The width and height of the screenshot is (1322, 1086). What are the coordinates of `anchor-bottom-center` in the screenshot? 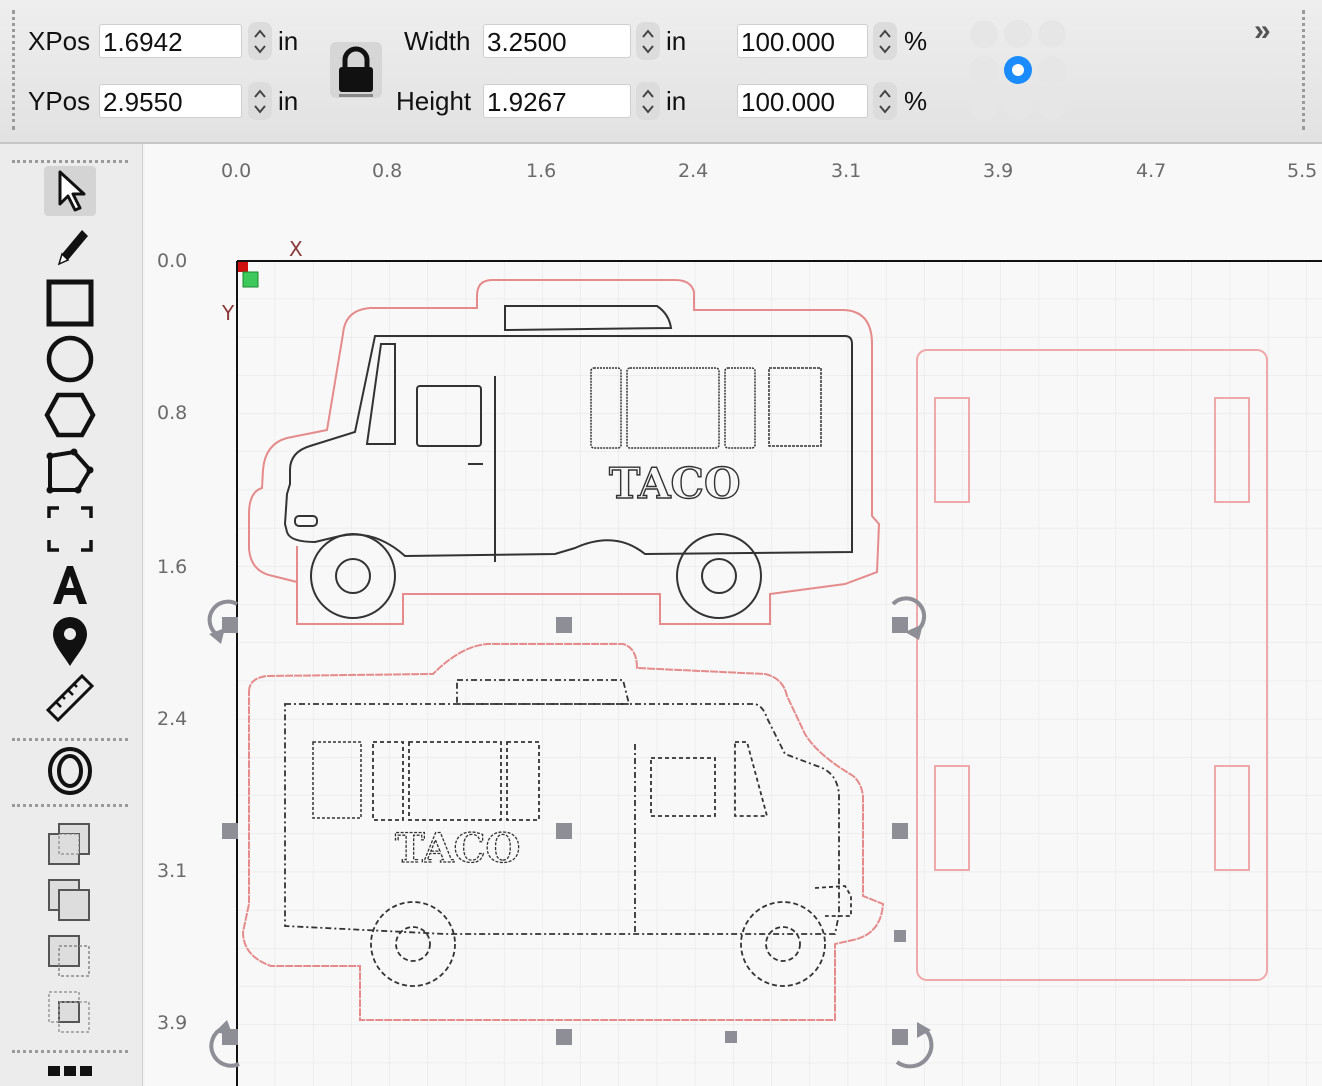 It's located at (1018, 106).